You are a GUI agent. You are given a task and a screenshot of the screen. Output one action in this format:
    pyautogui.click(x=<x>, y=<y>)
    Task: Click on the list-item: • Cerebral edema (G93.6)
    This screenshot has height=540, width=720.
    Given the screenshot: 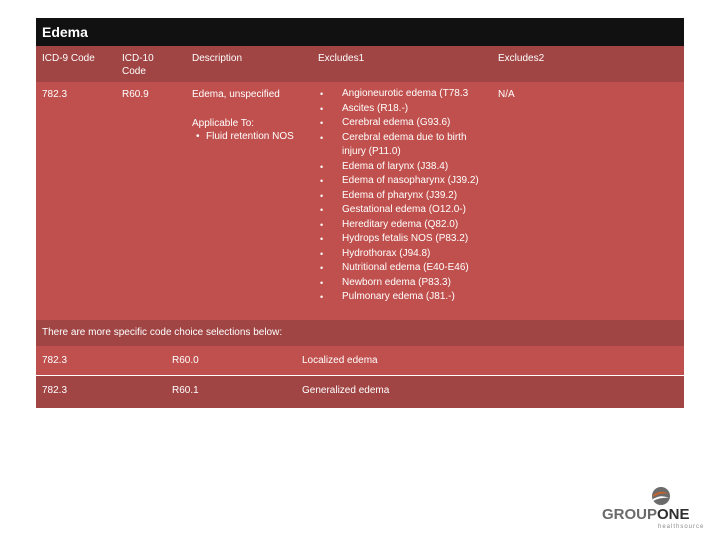 What is the action you would take?
    pyautogui.click(x=403, y=123)
    